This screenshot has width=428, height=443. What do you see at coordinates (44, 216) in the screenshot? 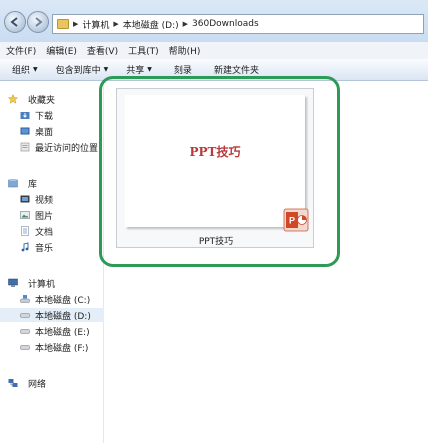
I see `sidebar-item-label: 图片` at bounding box center [44, 216].